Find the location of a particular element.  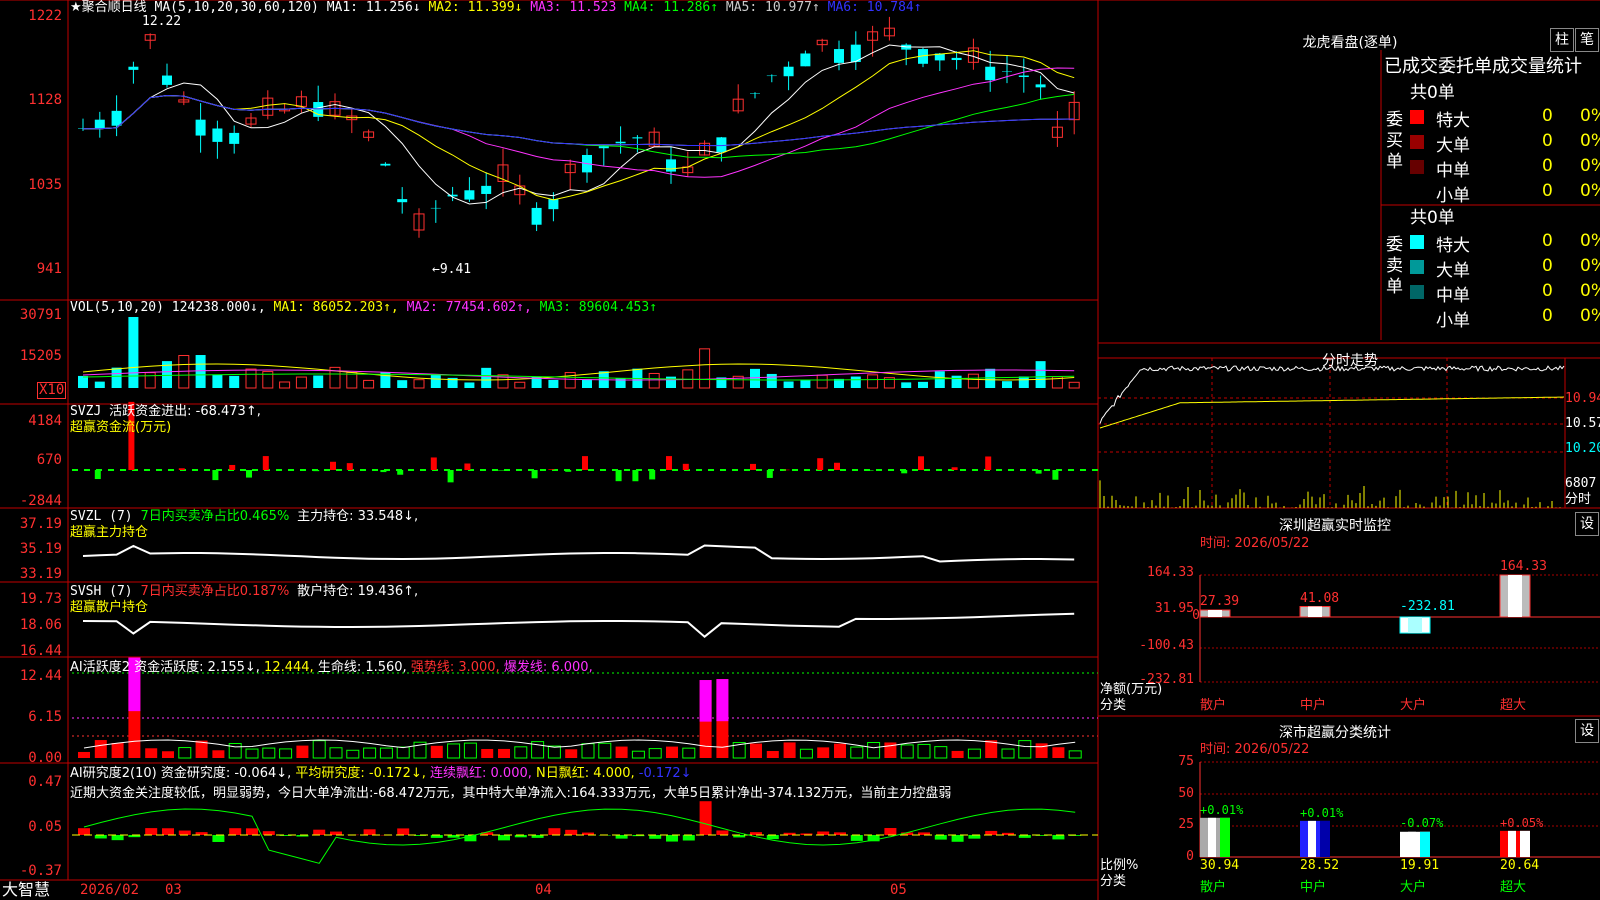

stock-name: ★聚合顺 is located at coordinates (95, 7).